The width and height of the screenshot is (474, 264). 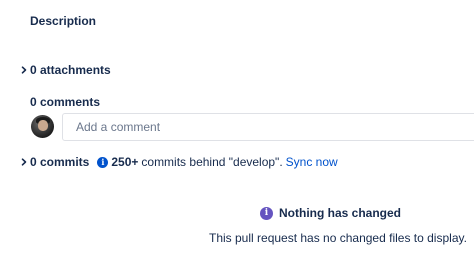 I want to click on commits-label: 0 commits, so click(x=60, y=162).